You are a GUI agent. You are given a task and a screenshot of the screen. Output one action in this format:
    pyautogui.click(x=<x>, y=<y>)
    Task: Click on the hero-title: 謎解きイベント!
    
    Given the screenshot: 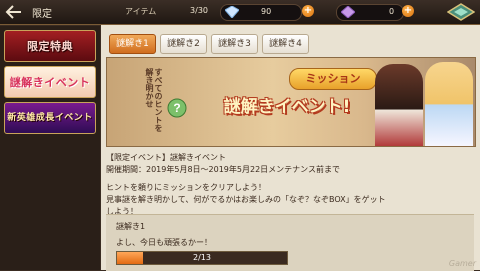 What is the action you would take?
    pyautogui.click(x=287, y=107)
    